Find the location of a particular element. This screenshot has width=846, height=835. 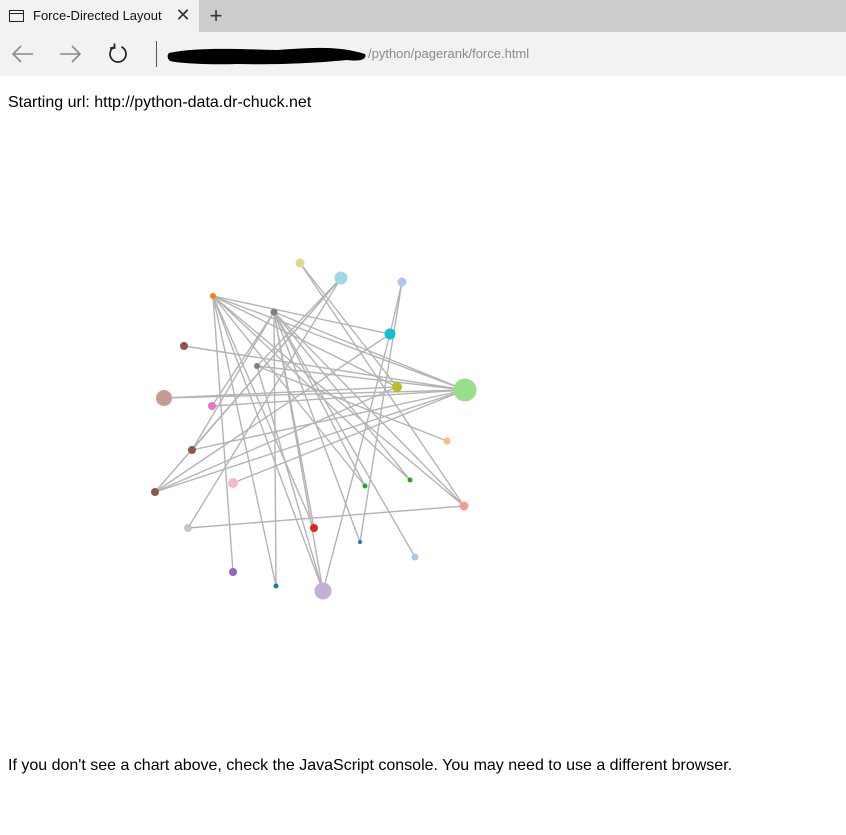

window-icon is located at coordinates (16, 16).